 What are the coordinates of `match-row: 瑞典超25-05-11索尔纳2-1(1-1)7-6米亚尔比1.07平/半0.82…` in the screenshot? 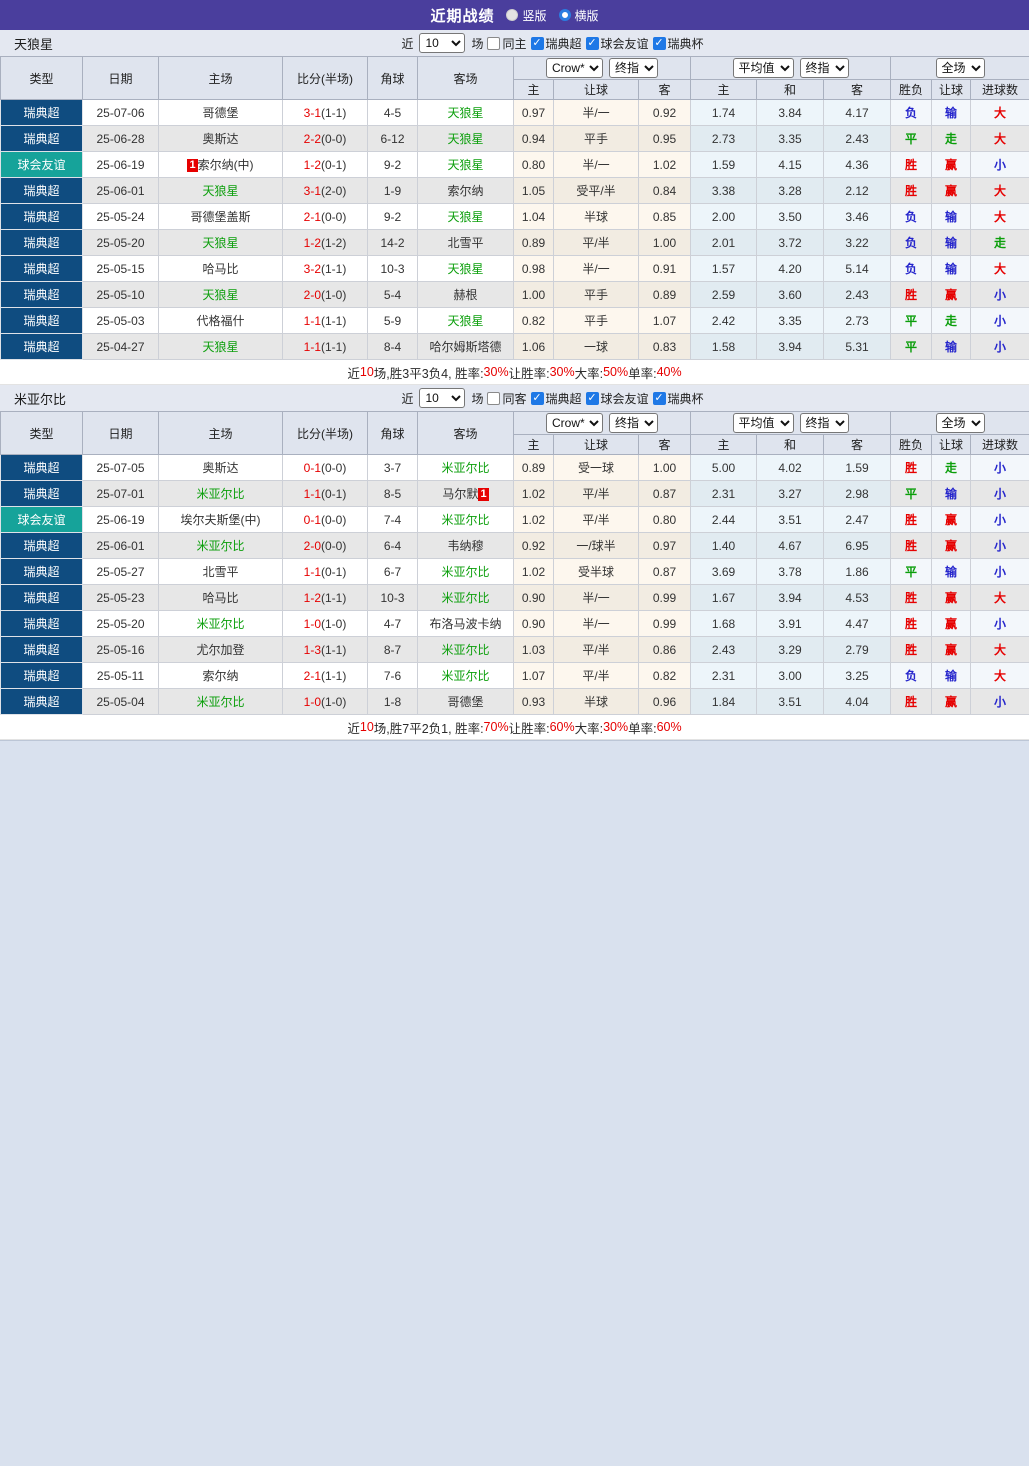 It's located at (515, 676).